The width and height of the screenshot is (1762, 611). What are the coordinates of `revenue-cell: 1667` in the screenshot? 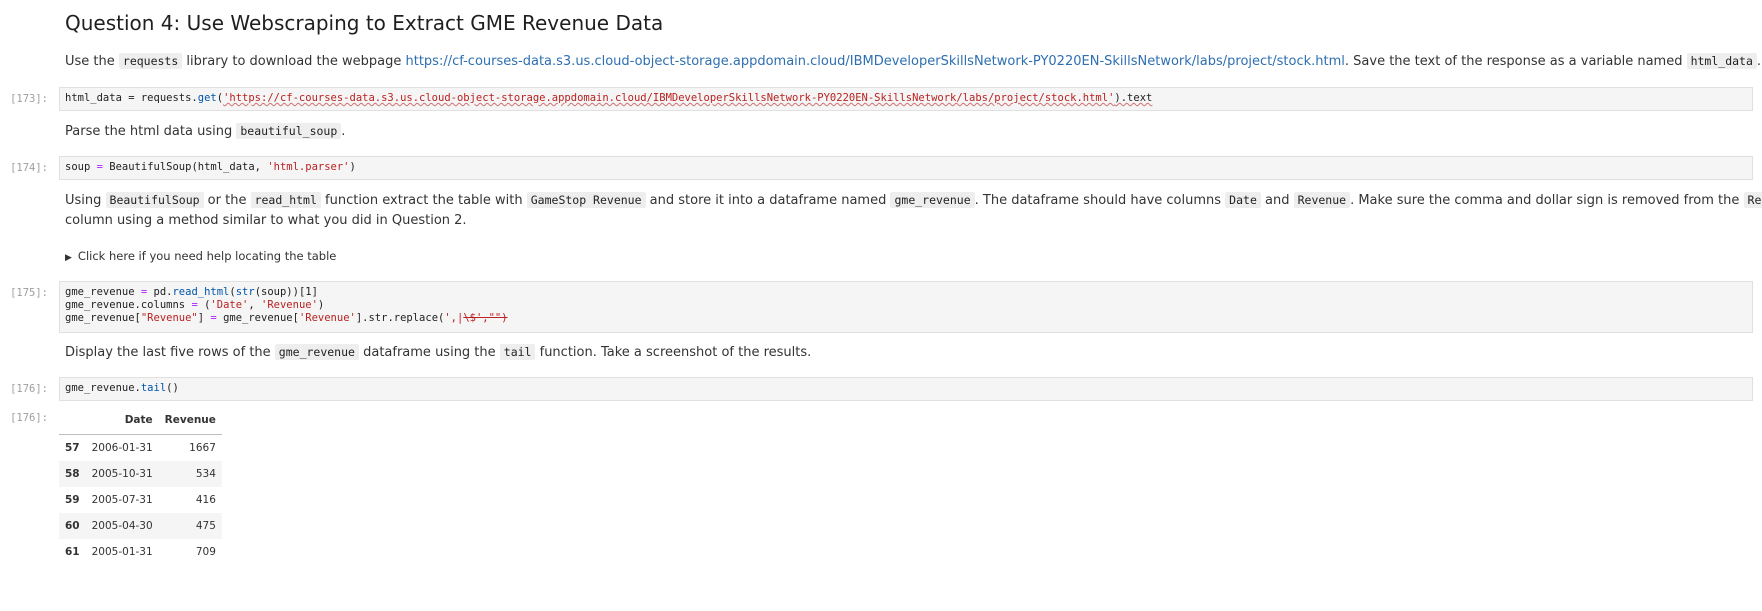 It's located at (202, 448).